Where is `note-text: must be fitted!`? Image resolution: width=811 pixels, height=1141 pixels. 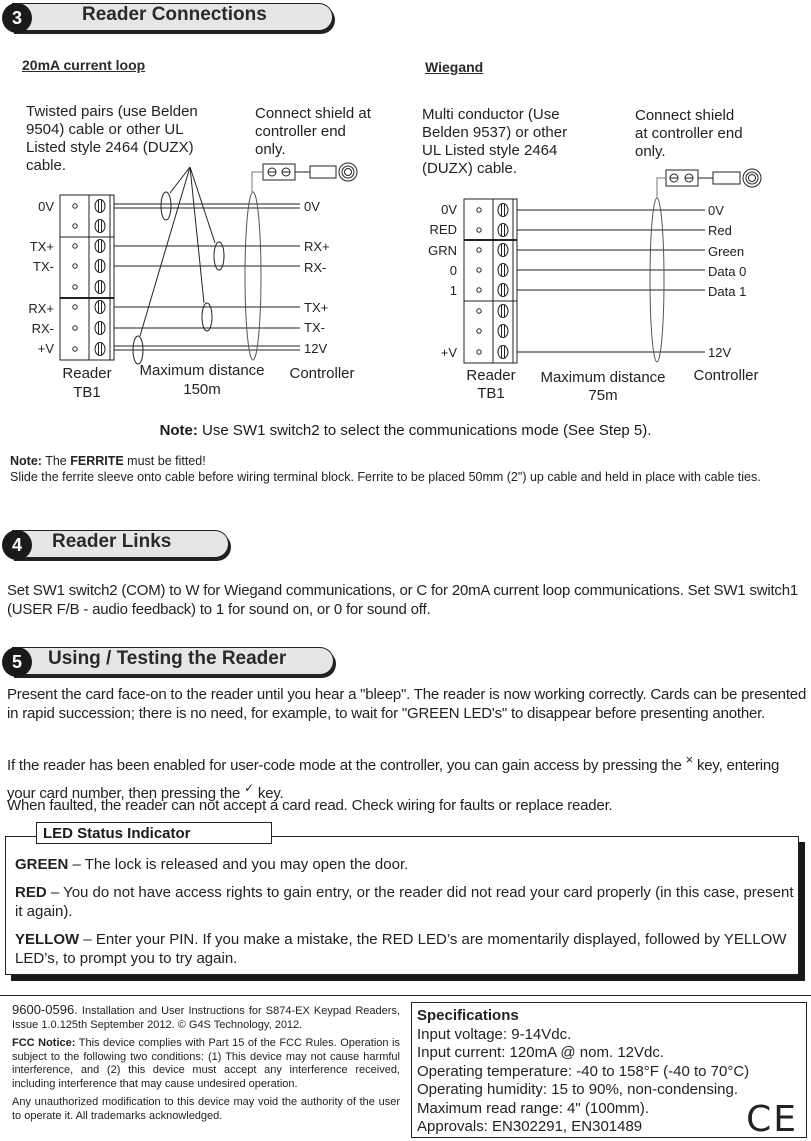 note-text: must be fitted! is located at coordinates (164, 461).